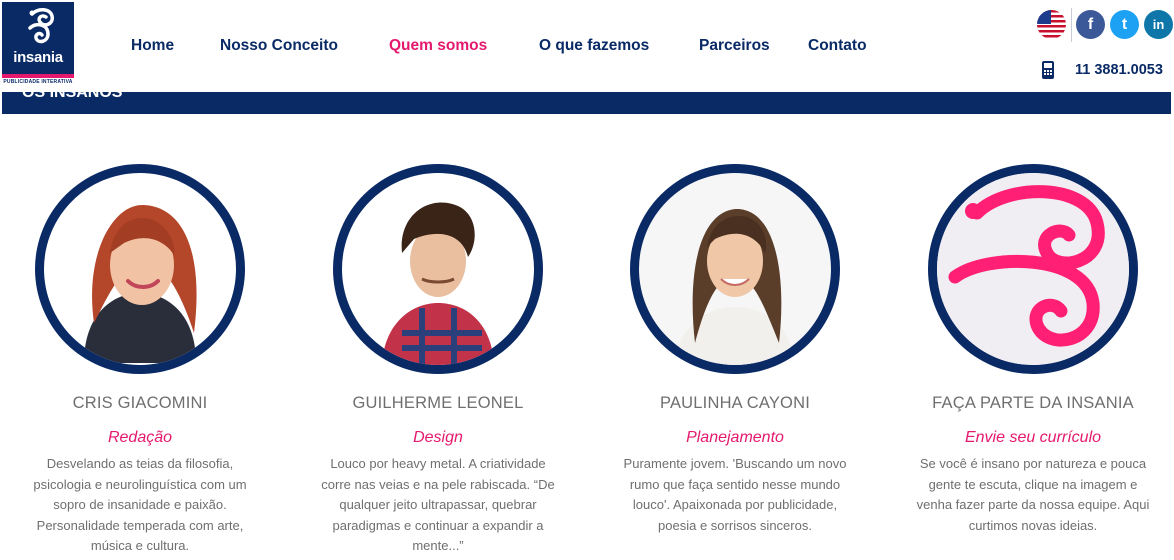  I want to click on join-us-image, so click(1033, 269).